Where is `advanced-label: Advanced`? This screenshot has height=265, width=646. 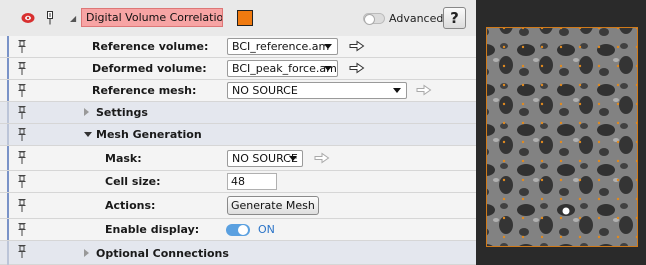
advanced-label: Advanced is located at coordinates (416, 18).